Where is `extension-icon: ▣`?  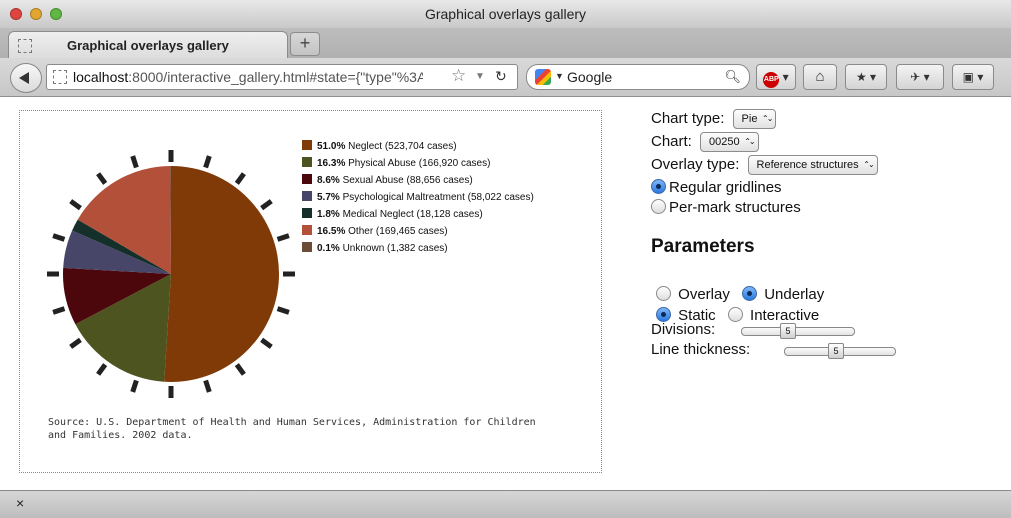
extension-icon: ▣ is located at coordinates (968, 77).